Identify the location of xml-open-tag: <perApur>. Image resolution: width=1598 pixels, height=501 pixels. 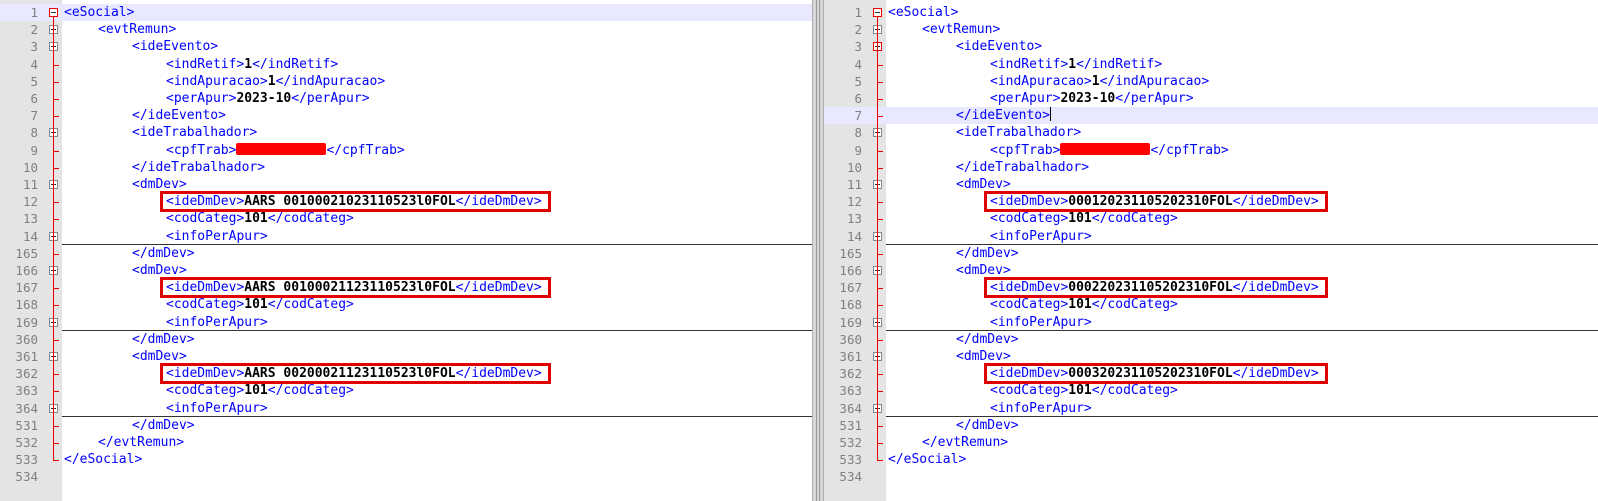
(201, 98).